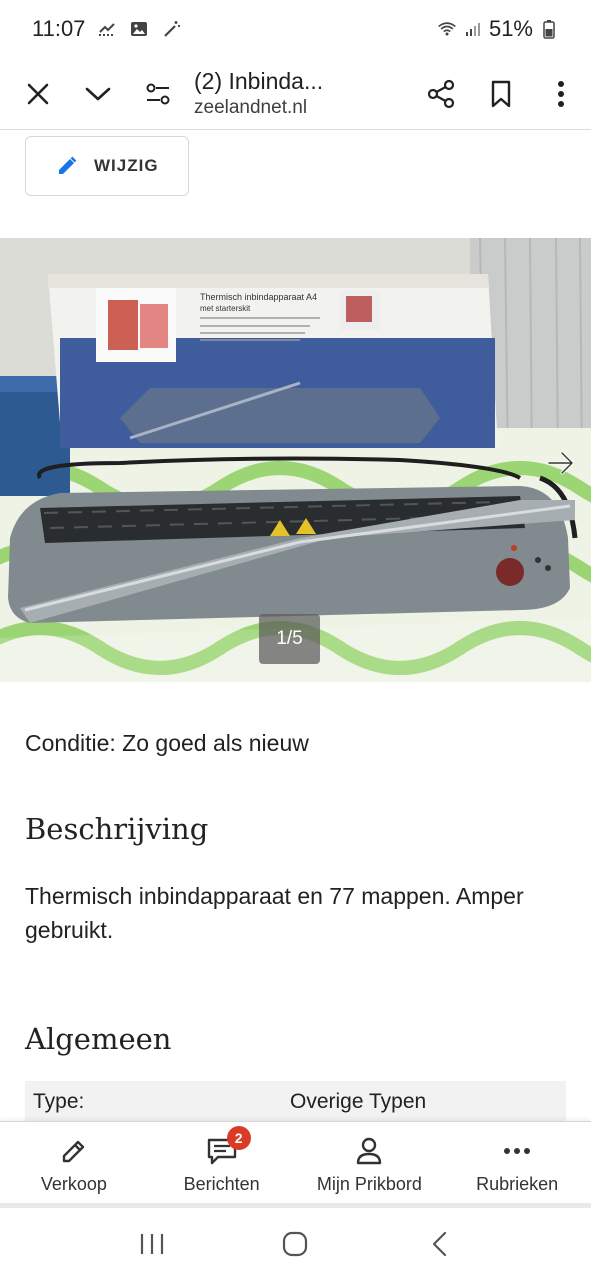  Describe the element at coordinates (258, 297) in the screenshot. I see `box-title: Thermisch inbindapparaat A4` at that location.